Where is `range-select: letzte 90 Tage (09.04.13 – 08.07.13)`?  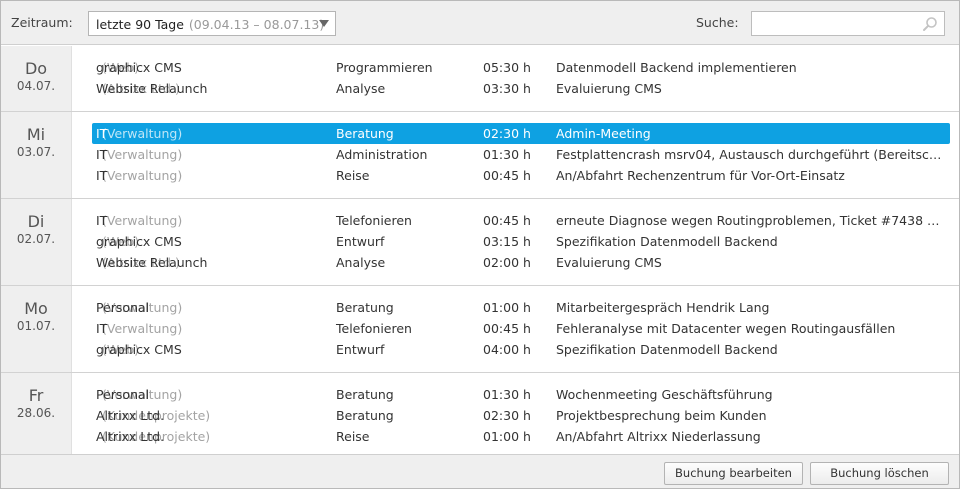 range-select: letzte 90 Tage (09.04.13 – 08.07.13) is located at coordinates (212, 23).